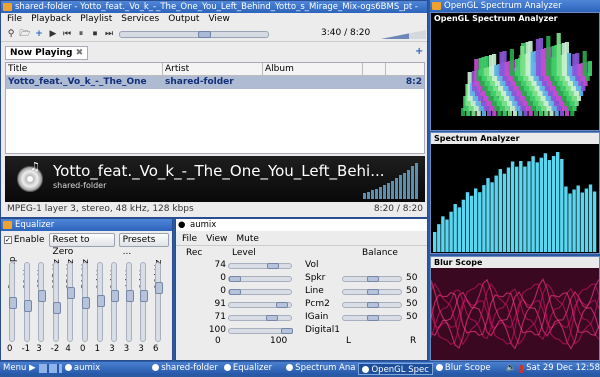 This screenshot has width=600, height=377. What do you see at coordinates (81, 34) in the screenshot?
I see `pause-icon: ⏸` at bounding box center [81, 34].